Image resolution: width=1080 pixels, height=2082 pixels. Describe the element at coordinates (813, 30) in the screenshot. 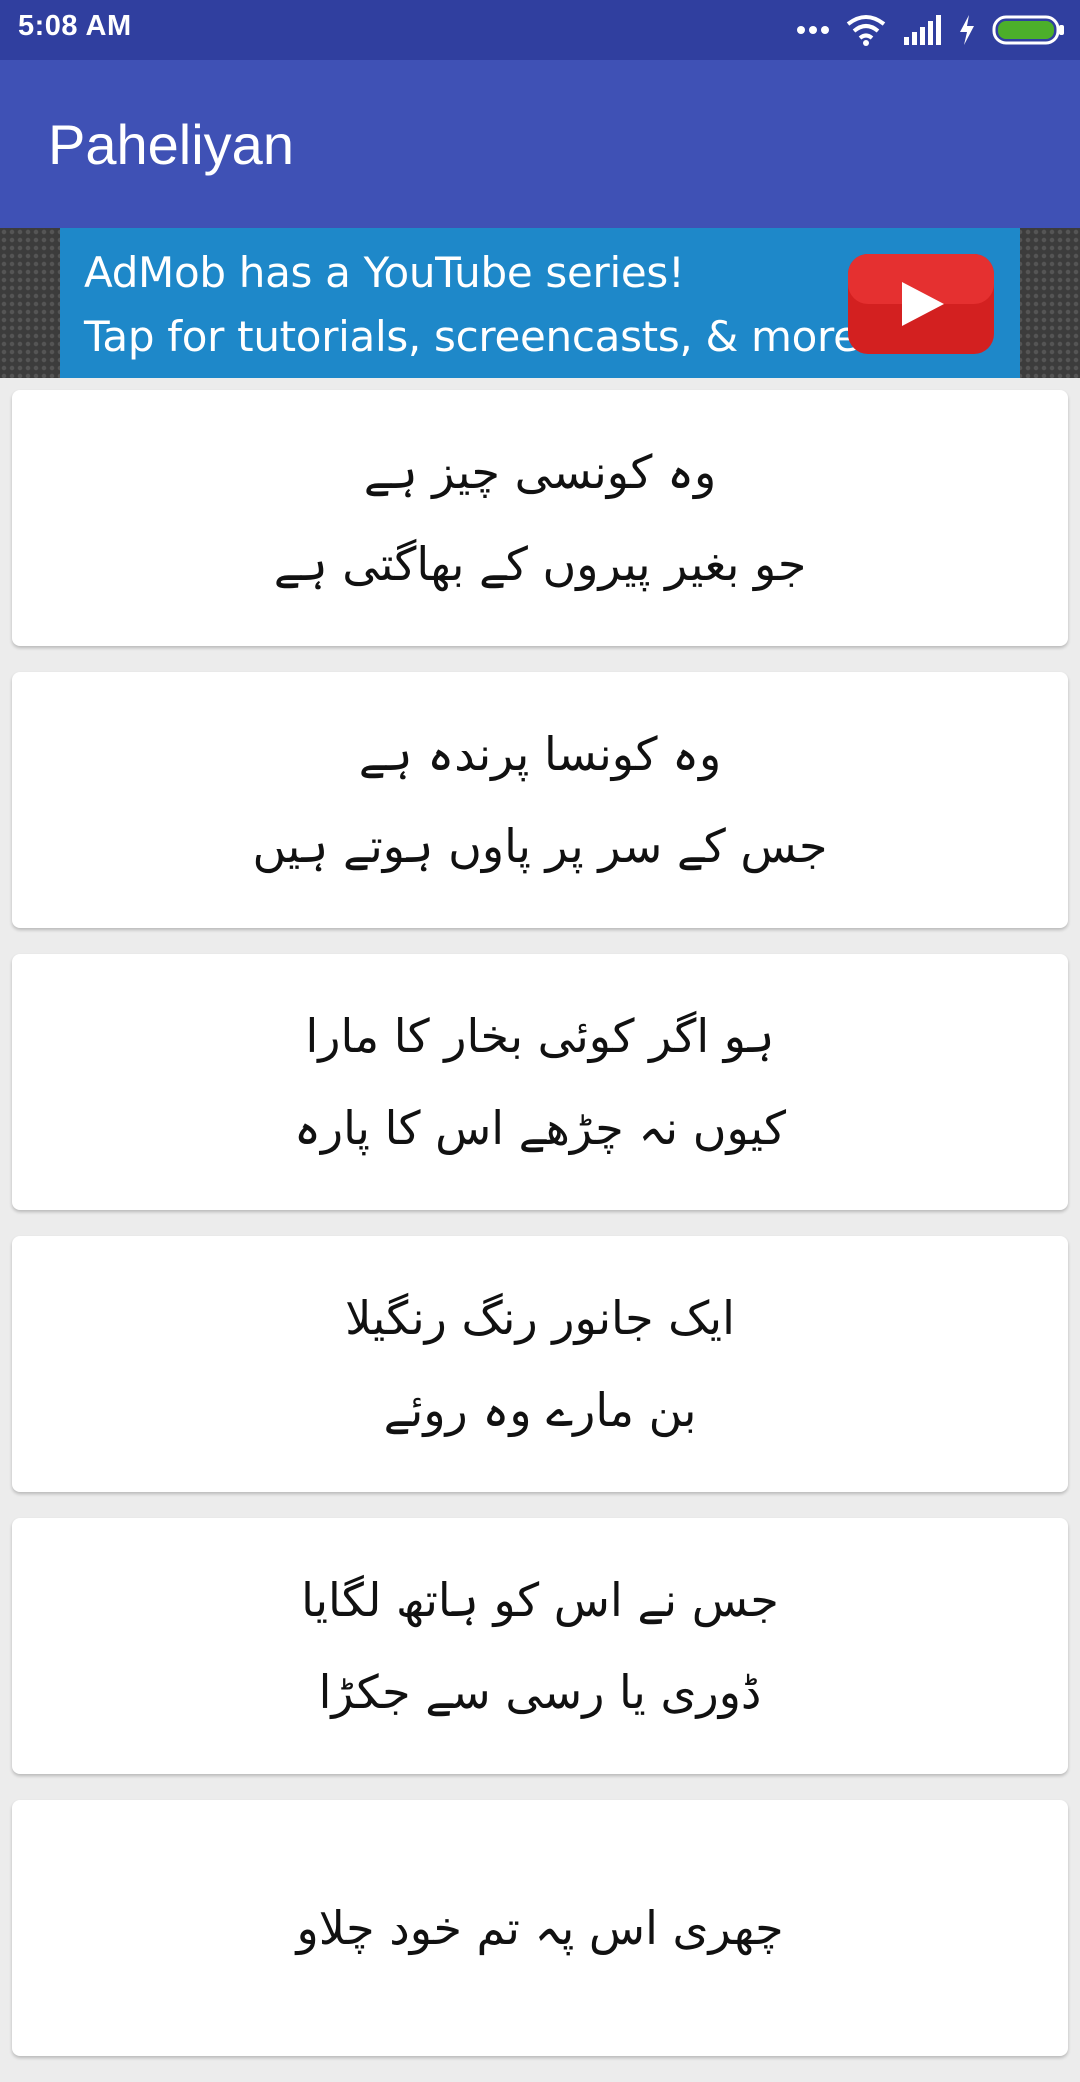

I see `more-dots-icon` at that location.